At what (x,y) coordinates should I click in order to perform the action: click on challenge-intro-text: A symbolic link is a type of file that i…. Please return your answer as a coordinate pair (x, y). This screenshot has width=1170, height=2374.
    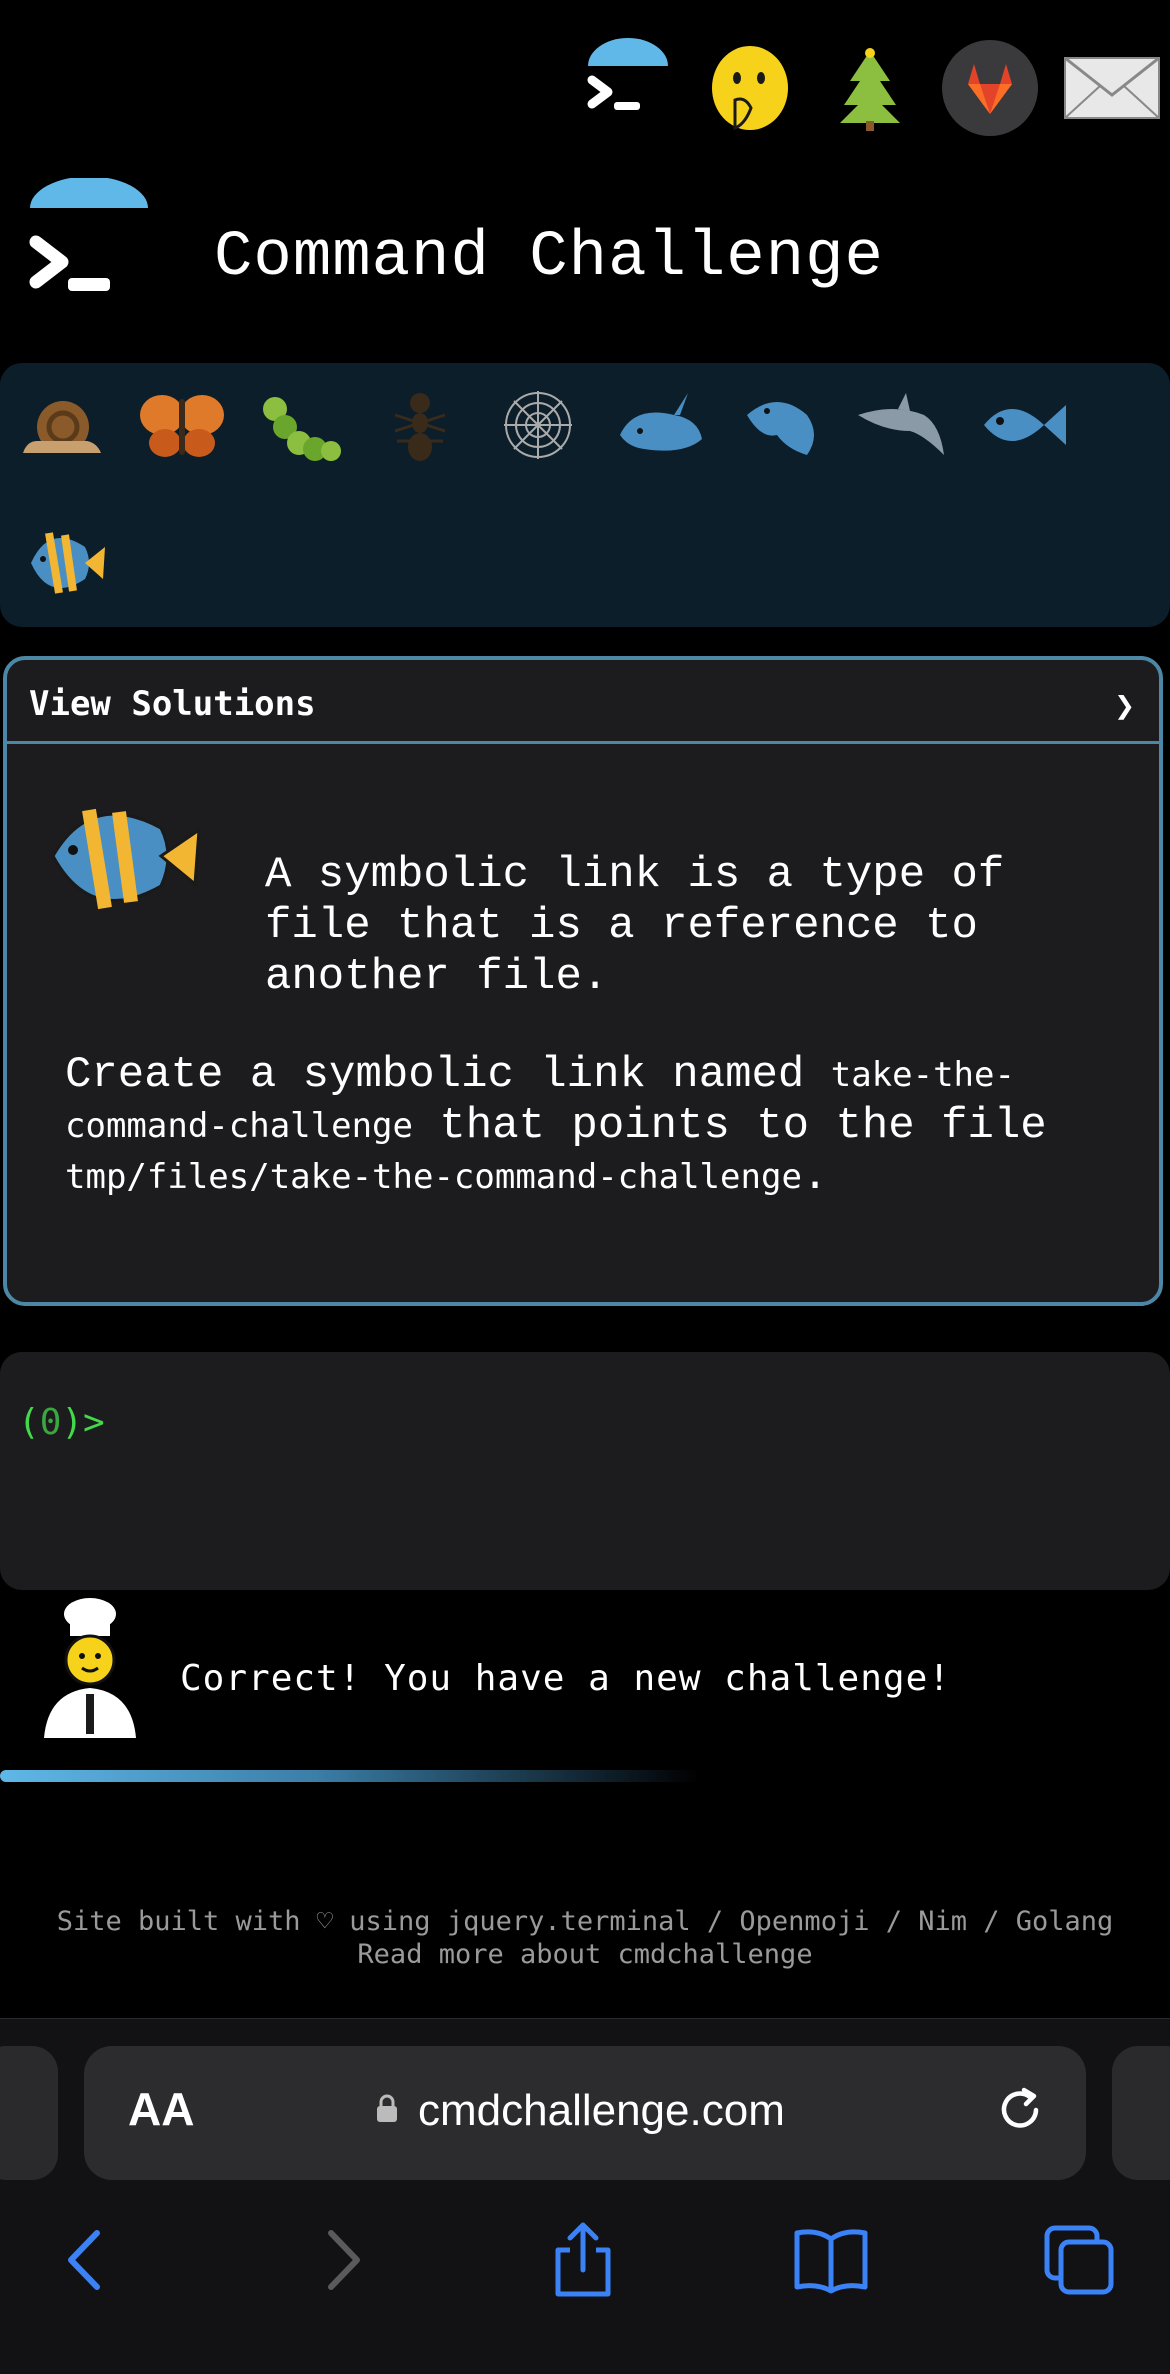
    Looking at the image, I should click on (635, 926).